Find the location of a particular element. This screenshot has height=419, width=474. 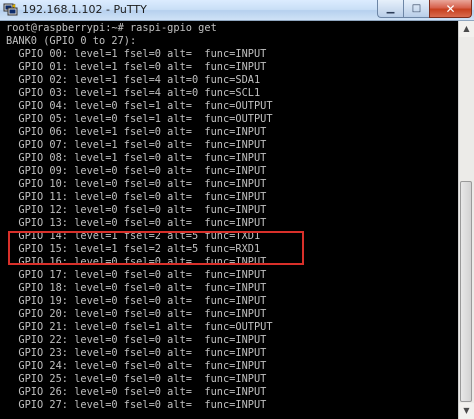

title-bar: 192.168.1.102 - PuTTY ▁ □ ✕ is located at coordinates (237, 10).